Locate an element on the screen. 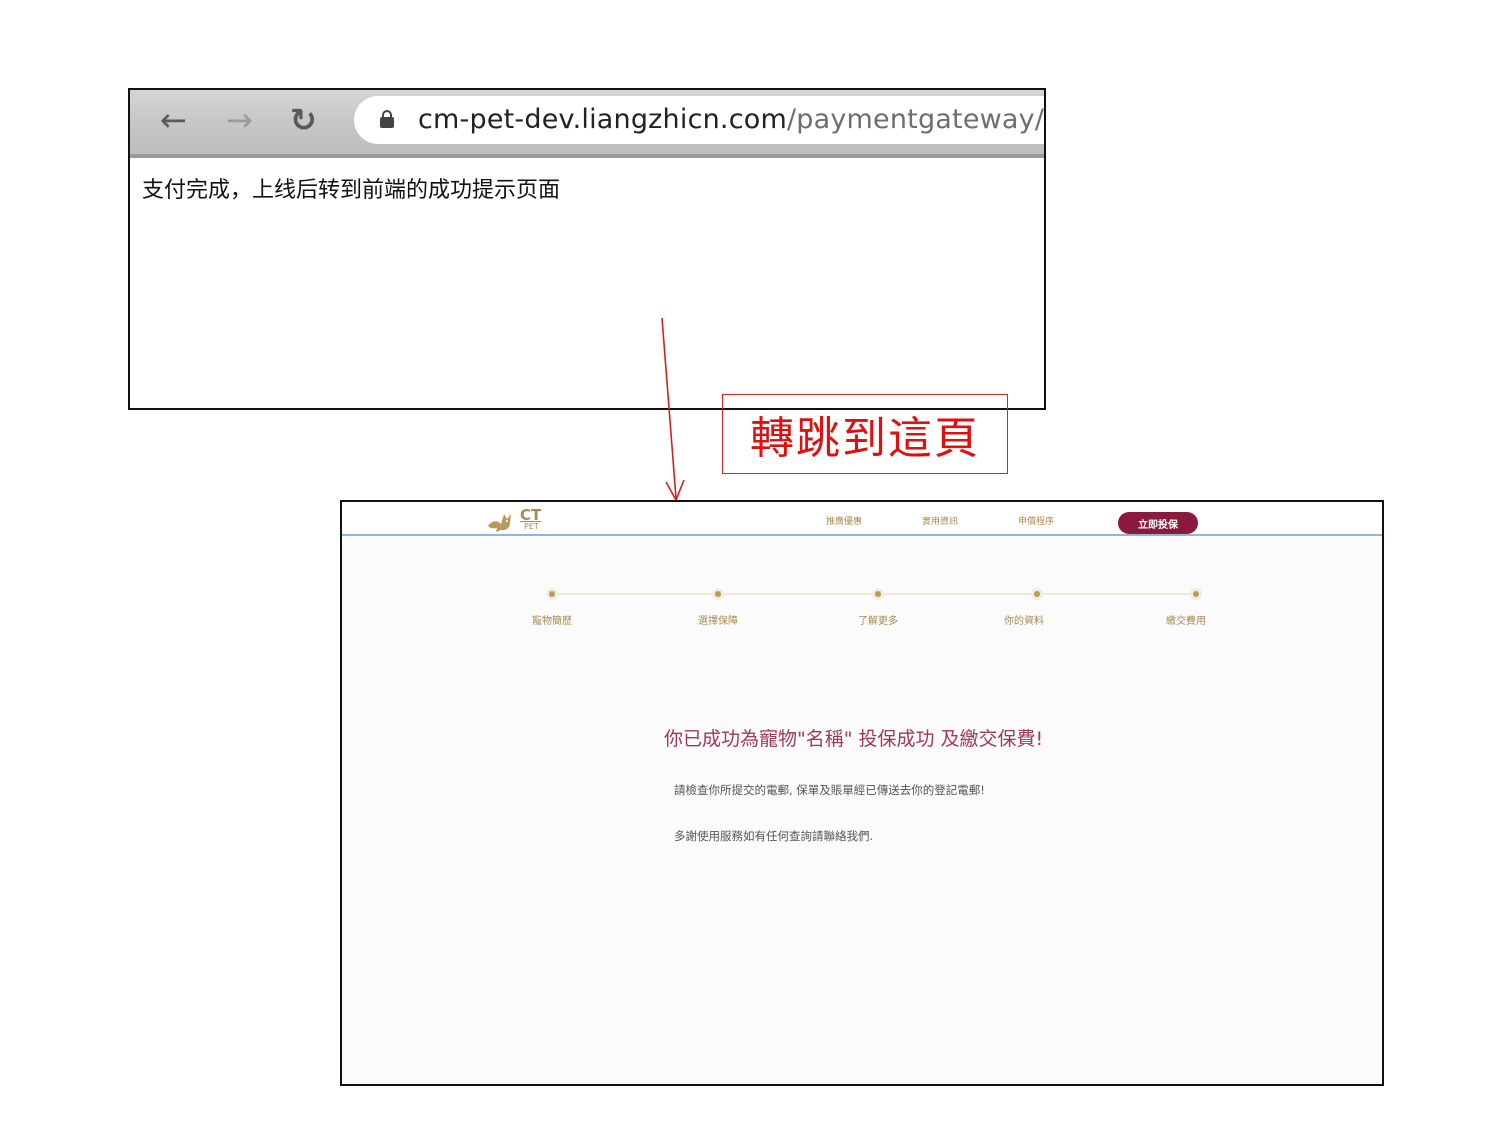 This screenshot has height=1128, width=1510. progress-stepper: 寵物簡歷 選擇保障 了解更多 你的資料 繳交費用 is located at coordinates (862, 607).